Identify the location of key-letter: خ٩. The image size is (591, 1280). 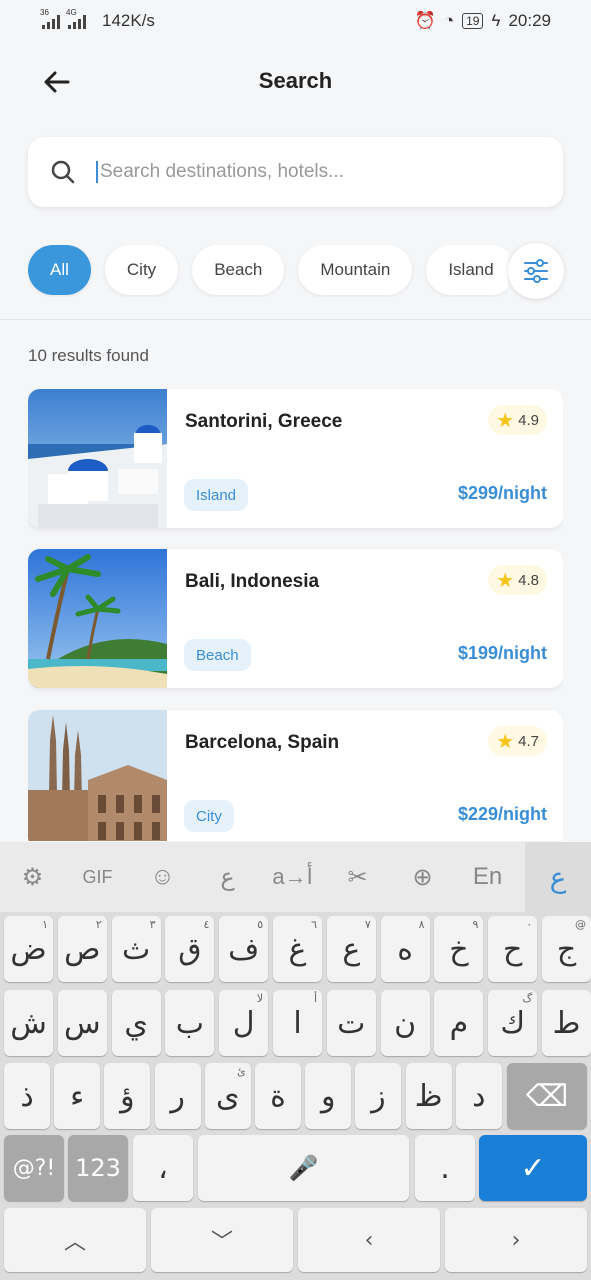
(459, 949).